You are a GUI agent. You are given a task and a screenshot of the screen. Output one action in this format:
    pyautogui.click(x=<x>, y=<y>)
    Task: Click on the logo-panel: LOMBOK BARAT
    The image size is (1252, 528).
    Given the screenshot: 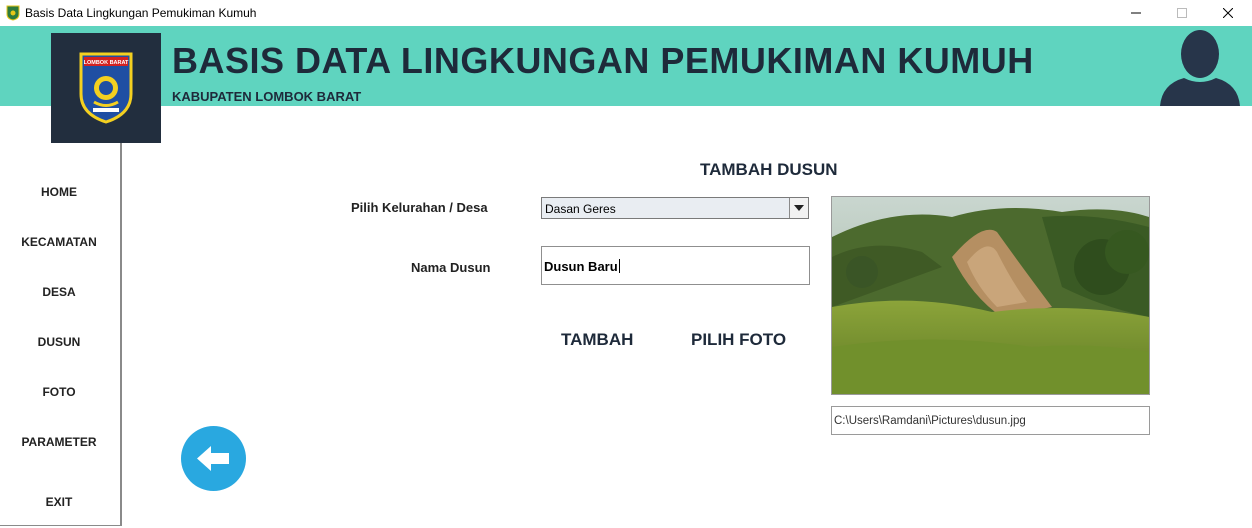 What is the action you would take?
    pyautogui.click(x=106, y=88)
    